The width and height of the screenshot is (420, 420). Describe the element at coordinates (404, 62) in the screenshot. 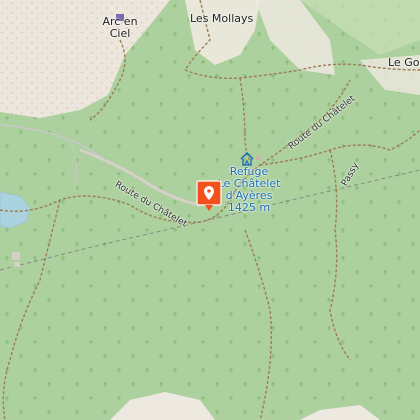

I see `place-label-le-gou: Le Gou` at that location.